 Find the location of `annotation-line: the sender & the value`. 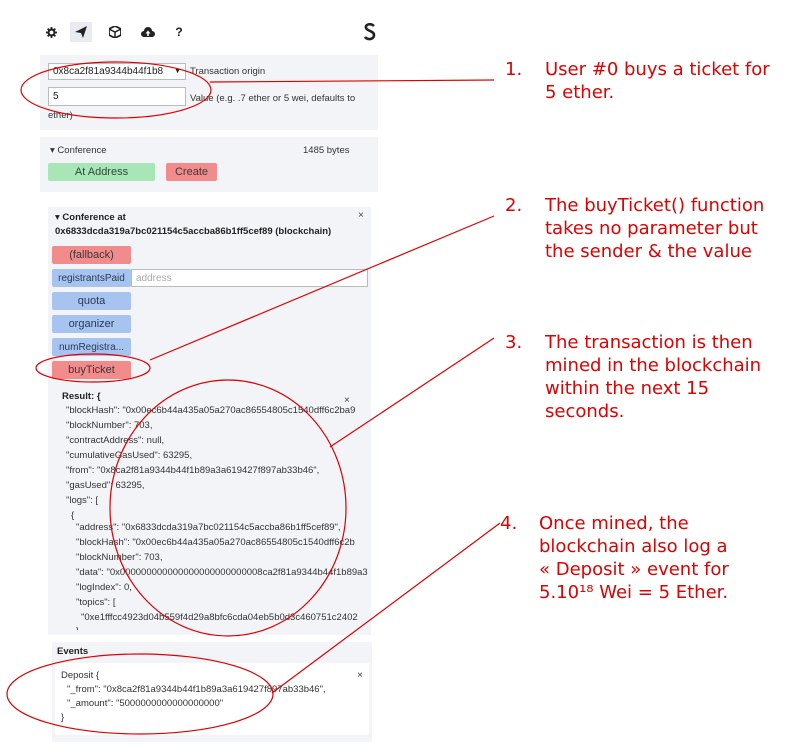

annotation-line: the sender & the value is located at coordinates (648, 251).